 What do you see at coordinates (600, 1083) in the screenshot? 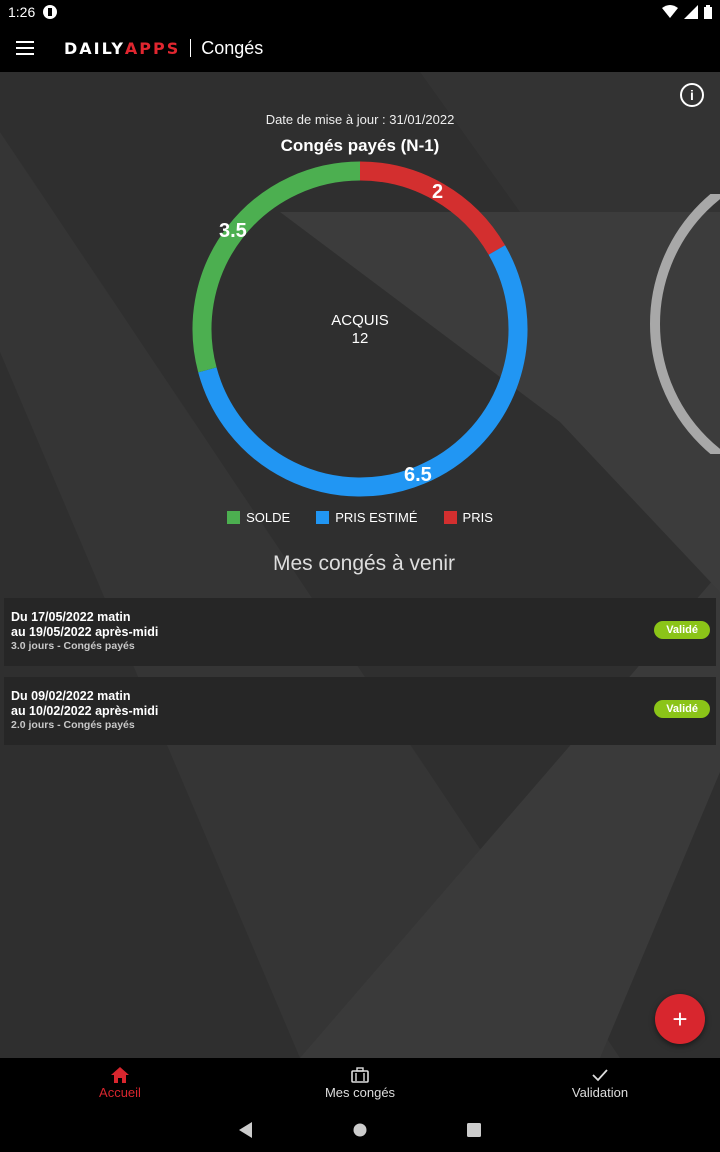
I see `nav-item-validation: Validation` at bounding box center [600, 1083].